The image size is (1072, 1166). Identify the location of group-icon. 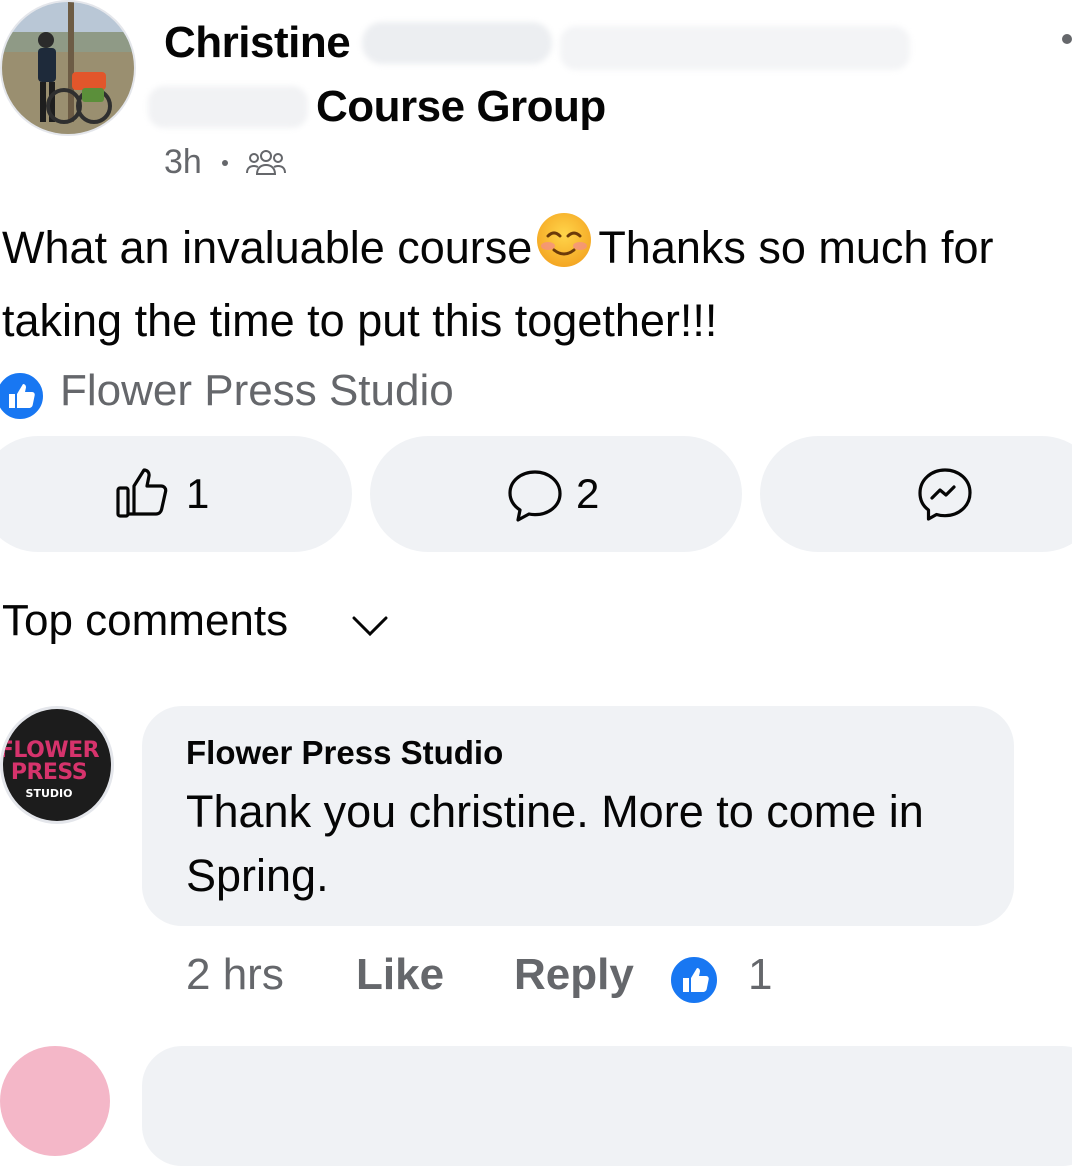
(266, 165).